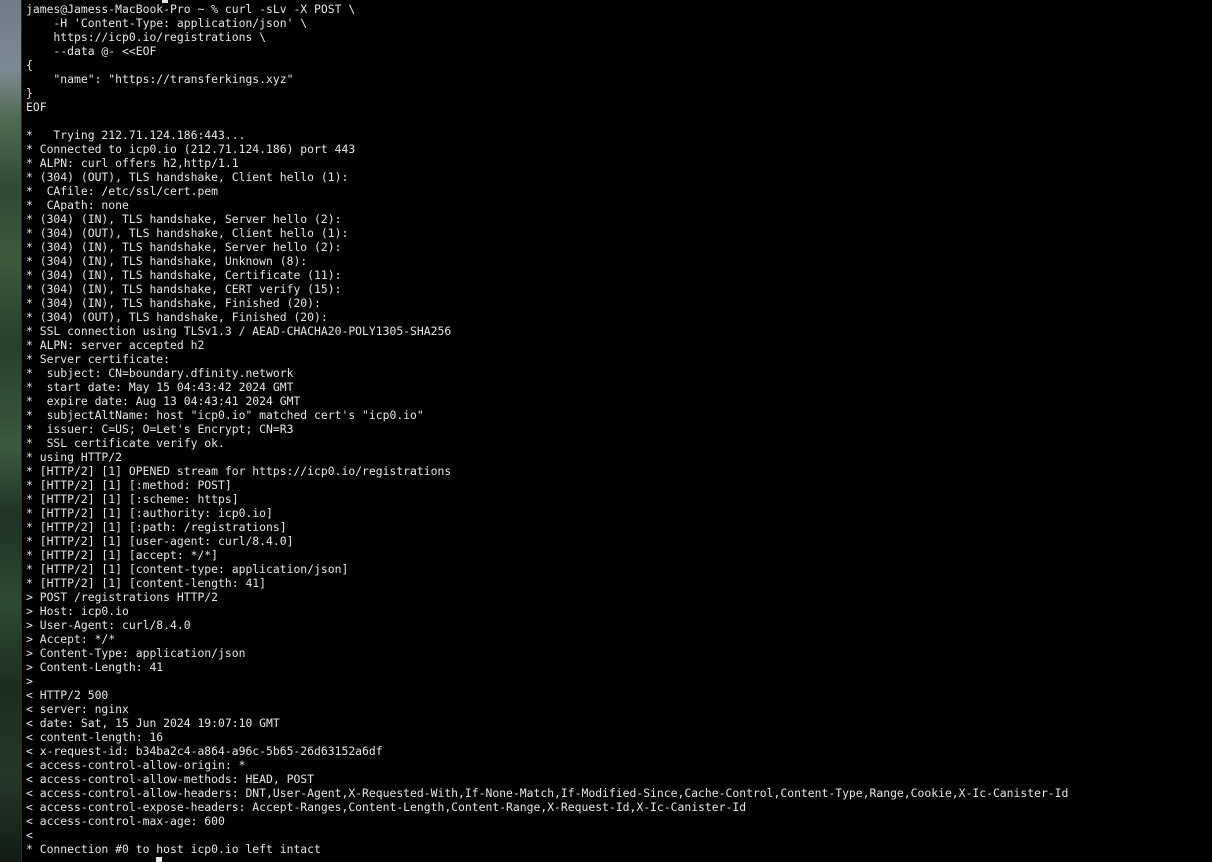 The width and height of the screenshot is (1212, 862). What do you see at coordinates (29, 65) in the screenshot?
I see `terminal-line: {` at bounding box center [29, 65].